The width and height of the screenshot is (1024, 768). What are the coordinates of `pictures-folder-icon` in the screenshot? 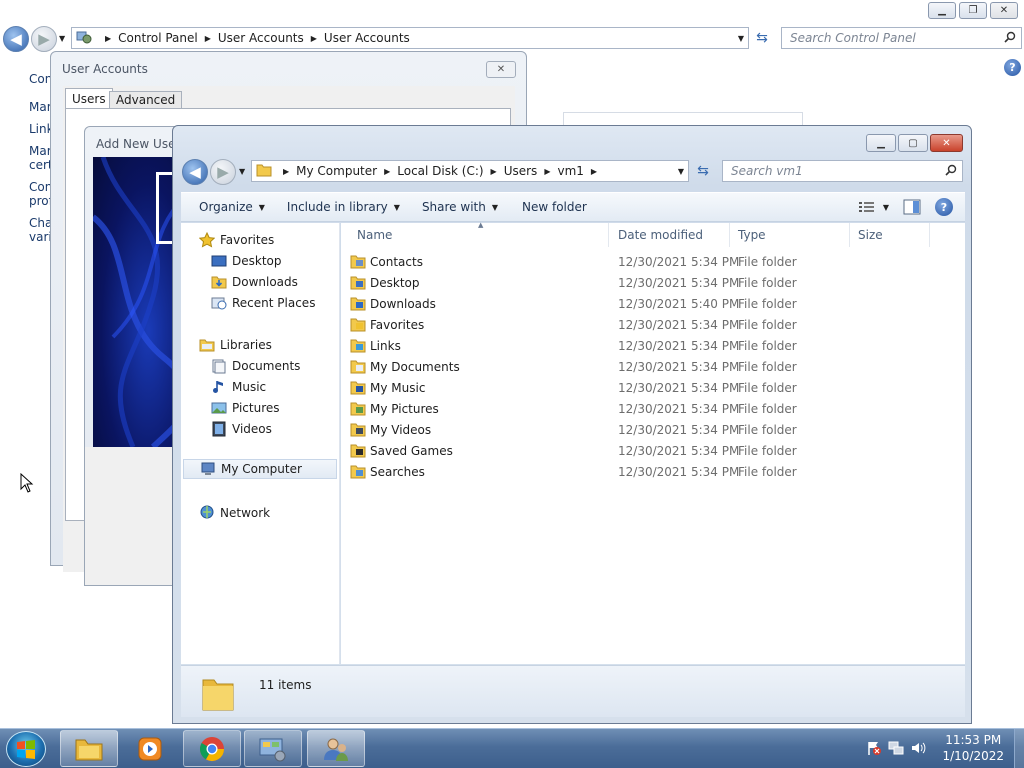 It's located at (358, 409).